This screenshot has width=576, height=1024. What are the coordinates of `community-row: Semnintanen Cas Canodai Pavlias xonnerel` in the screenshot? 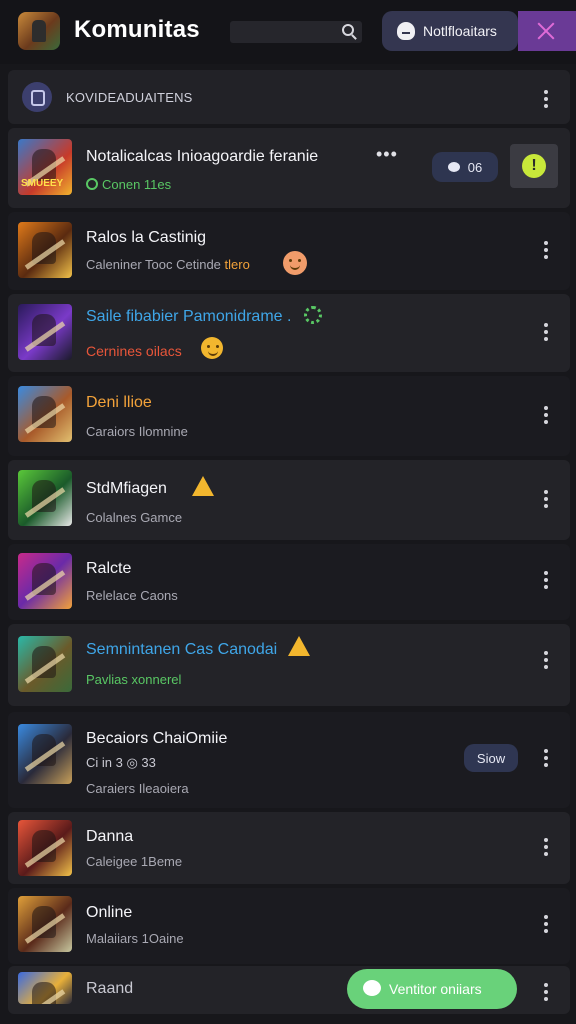 It's located at (289, 665).